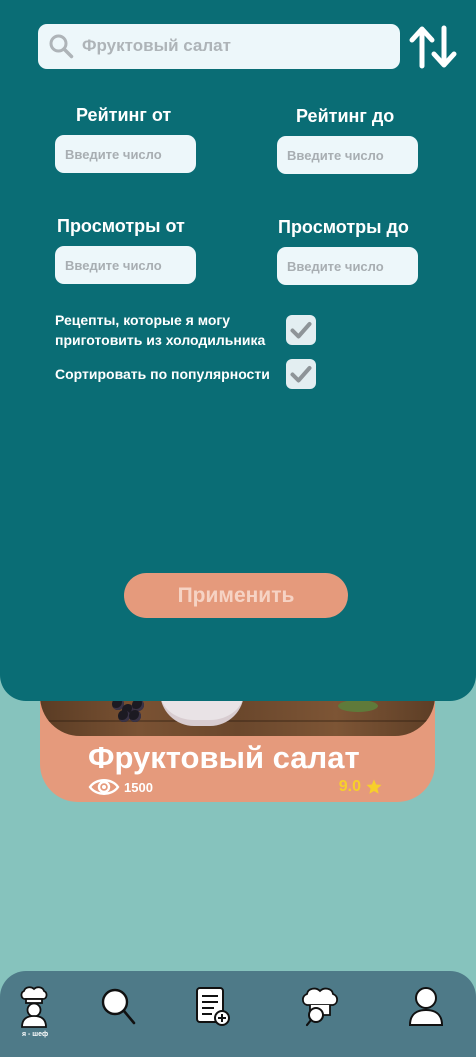 This screenshot has width=476, height=1057. Describe the element at coordinates (113, 154) in the screenshot. I see `rating-from-placeholder: Введите число` at that location.